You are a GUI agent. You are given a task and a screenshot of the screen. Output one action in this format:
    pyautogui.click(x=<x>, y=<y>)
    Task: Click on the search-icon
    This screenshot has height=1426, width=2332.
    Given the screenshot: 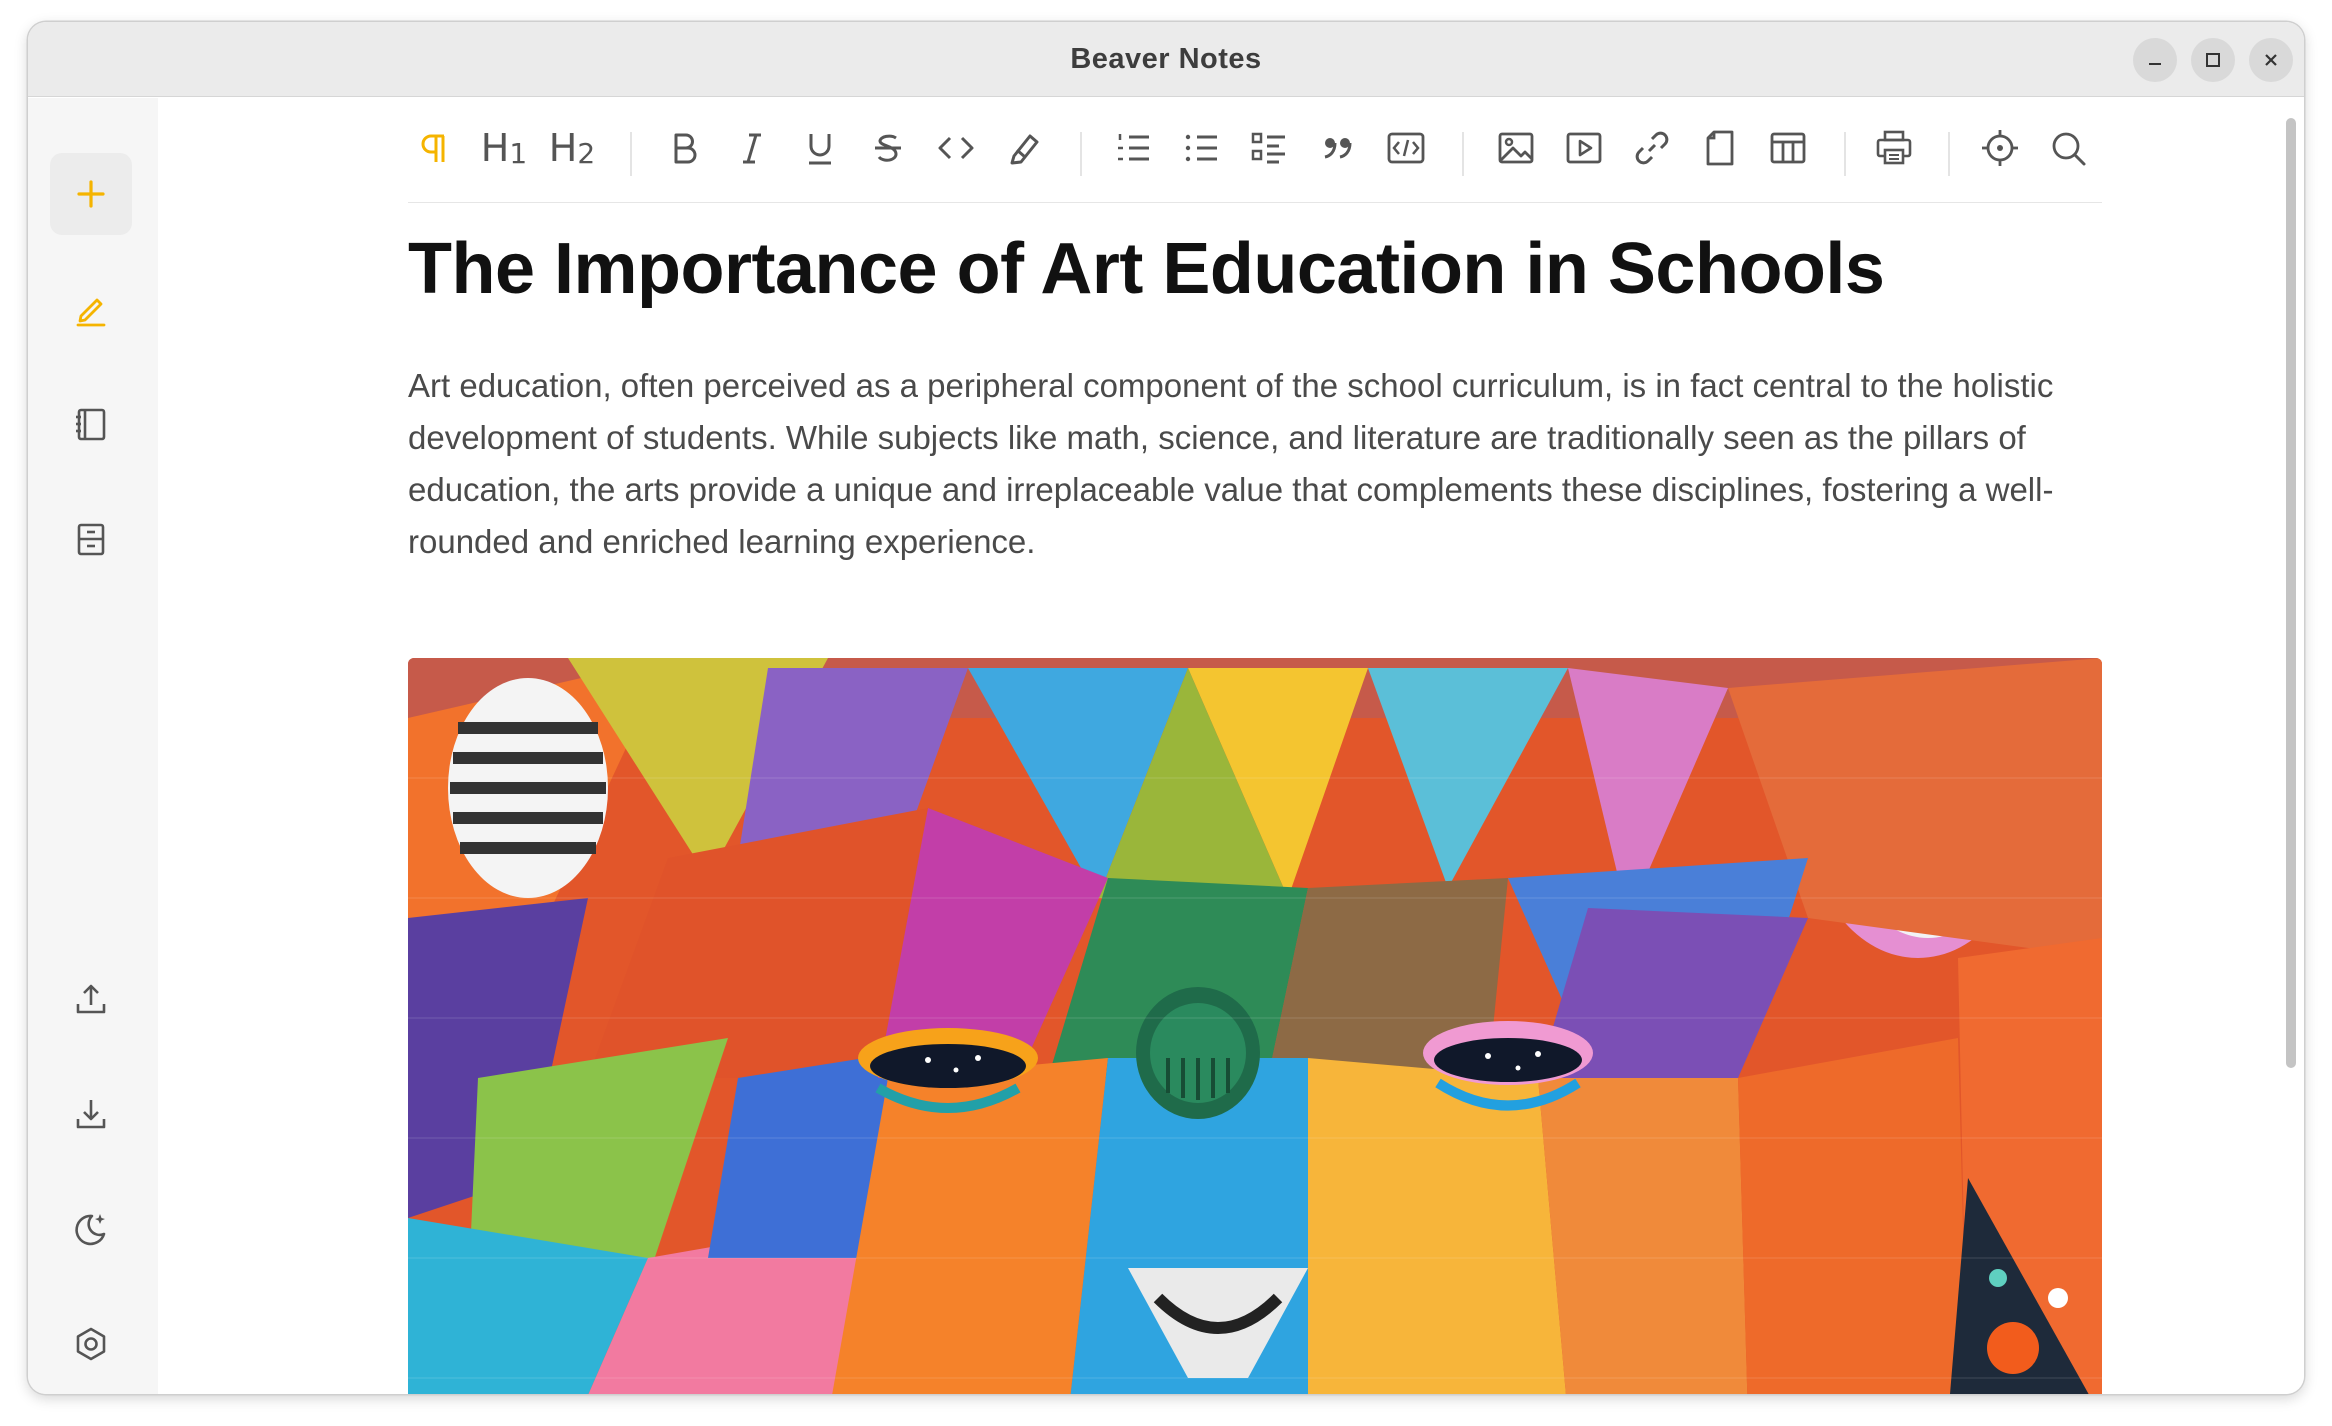 What is the action you would take?
    pyautogui.click(x=2069, y=149)
    